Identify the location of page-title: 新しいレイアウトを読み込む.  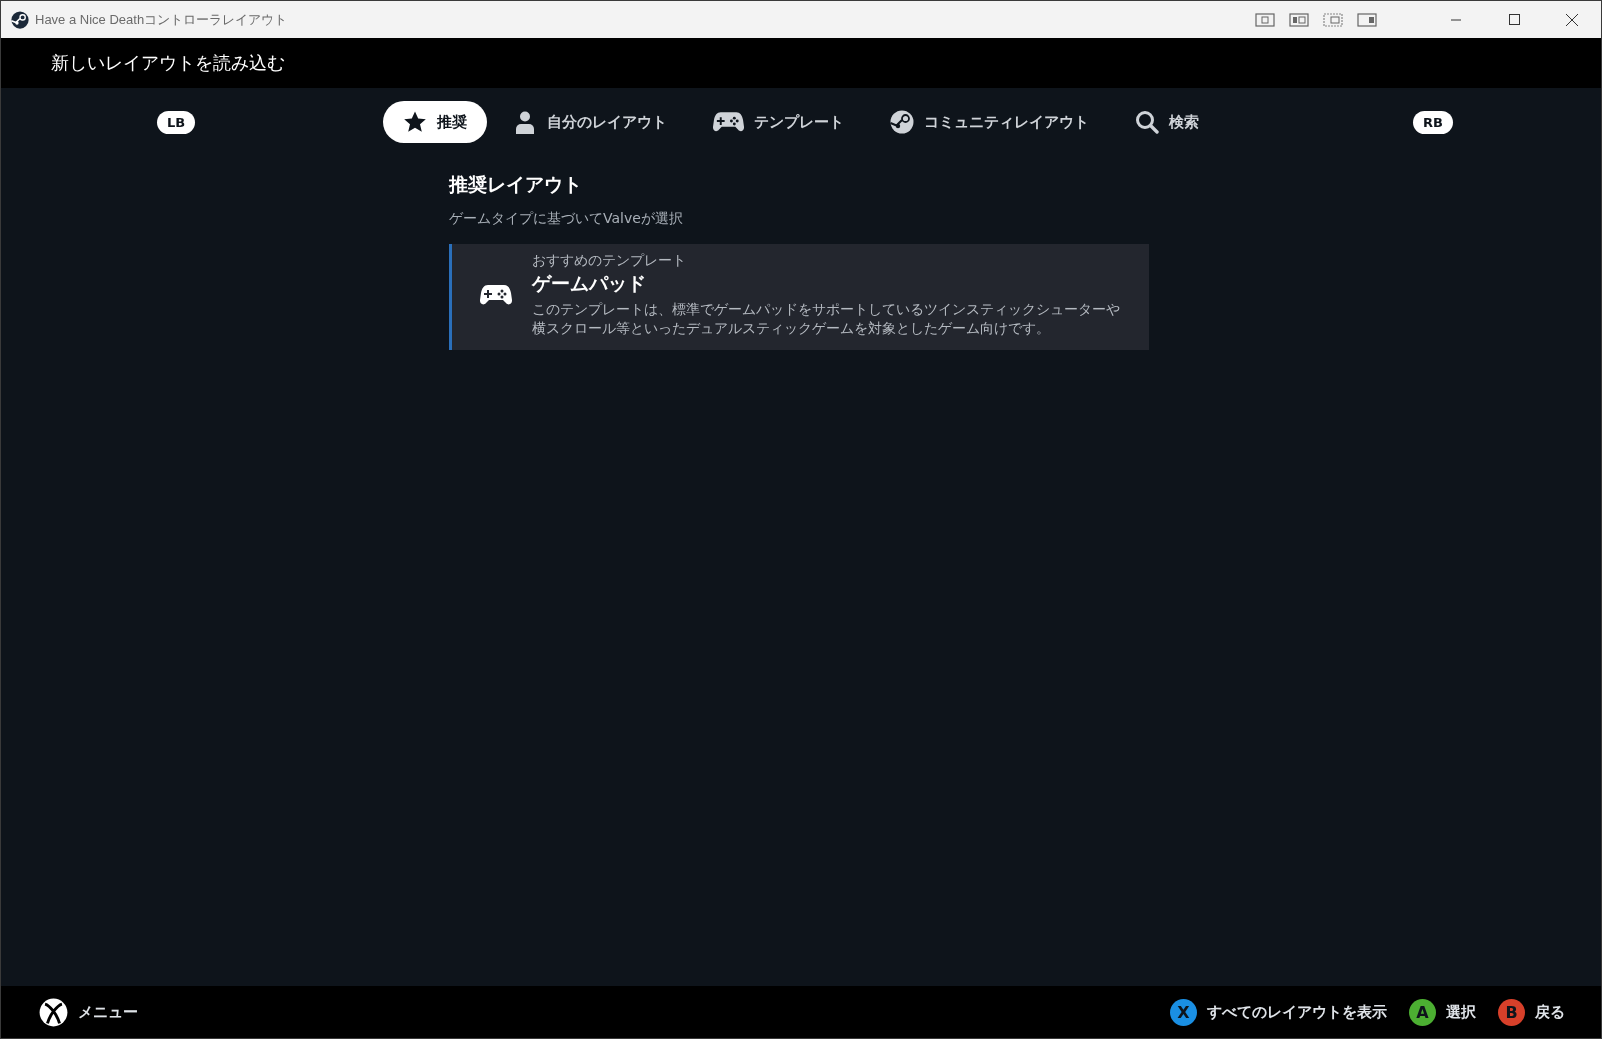
(168, 63).